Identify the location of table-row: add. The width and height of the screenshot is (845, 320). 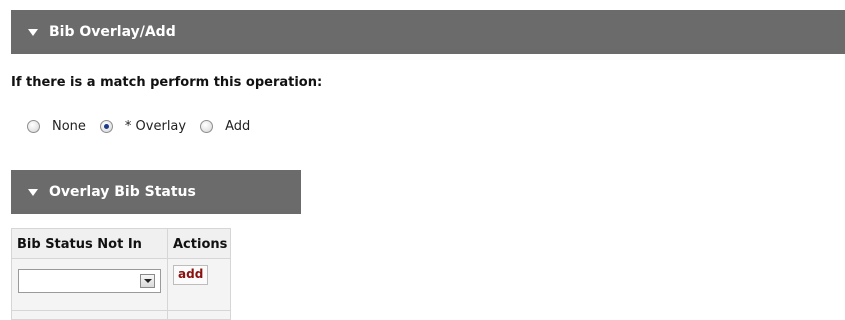
(121, 284).